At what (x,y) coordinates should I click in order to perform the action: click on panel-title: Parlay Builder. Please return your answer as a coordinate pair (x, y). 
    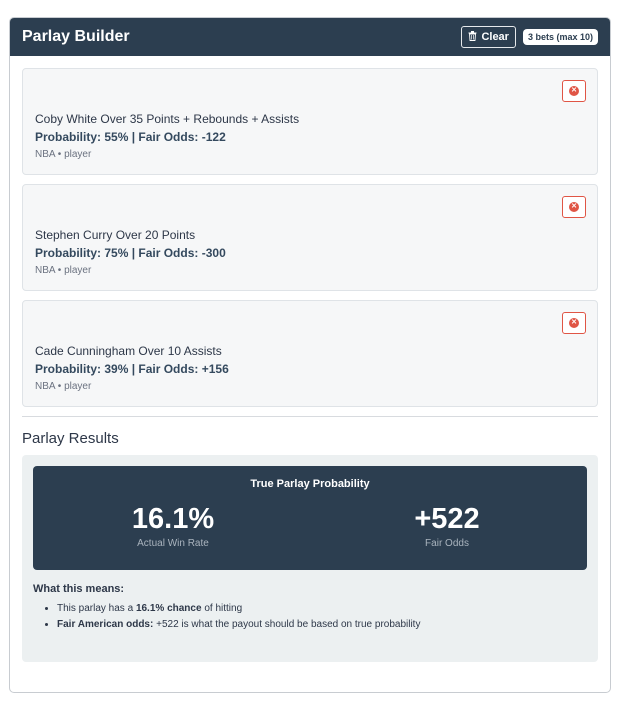
    Looking at the image, I should click on (76, 36).